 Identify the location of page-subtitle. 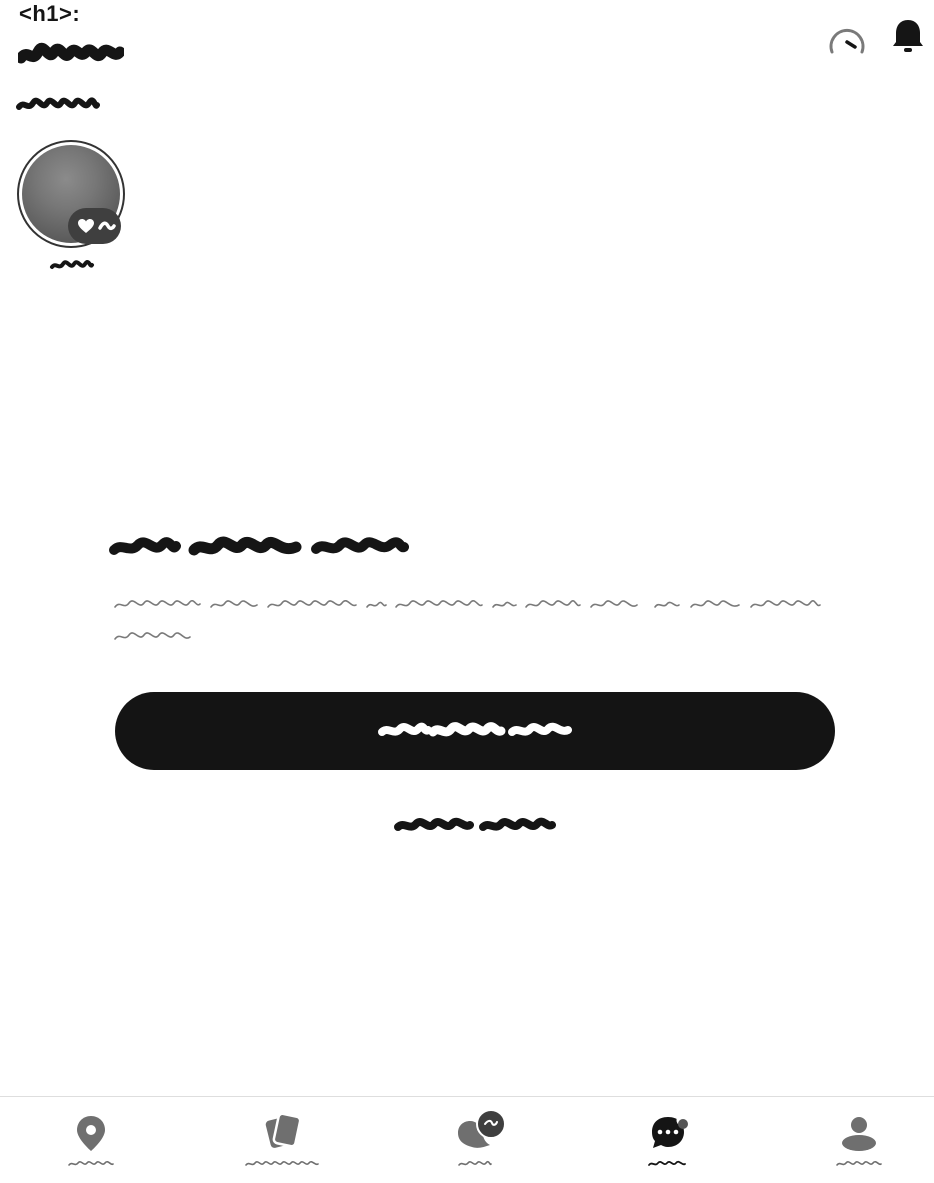
(58, 103).